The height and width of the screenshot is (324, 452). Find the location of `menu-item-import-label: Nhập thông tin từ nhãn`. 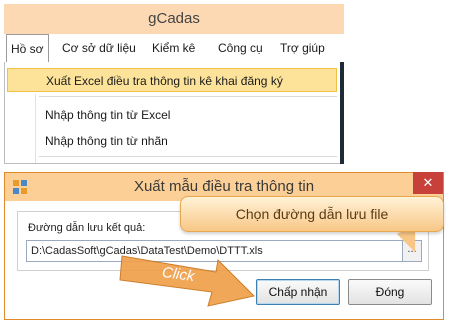

menu-item-import-label: Nhập thông tin từ nhãn is located at coordinates (106, 141).